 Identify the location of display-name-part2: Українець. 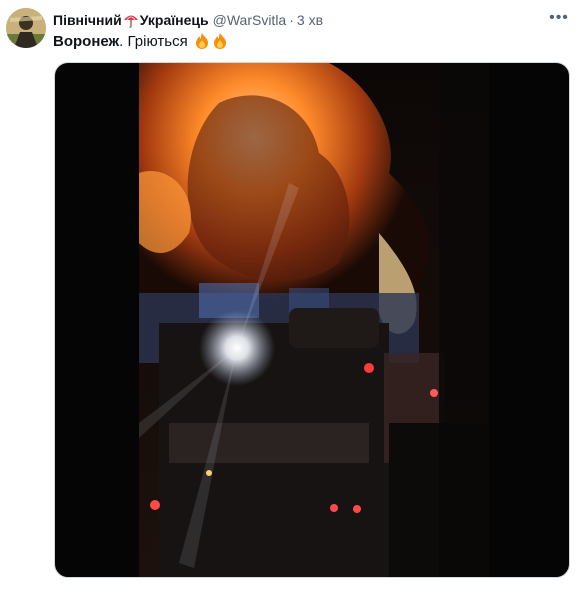
(174, 20).